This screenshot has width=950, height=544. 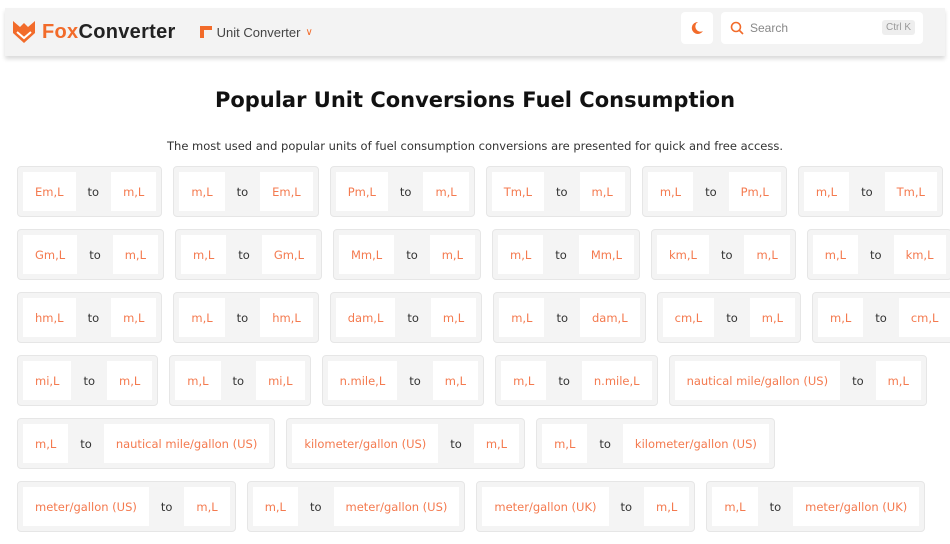 I want to click on to-unit: hm,L, so click(x=286, y=317).